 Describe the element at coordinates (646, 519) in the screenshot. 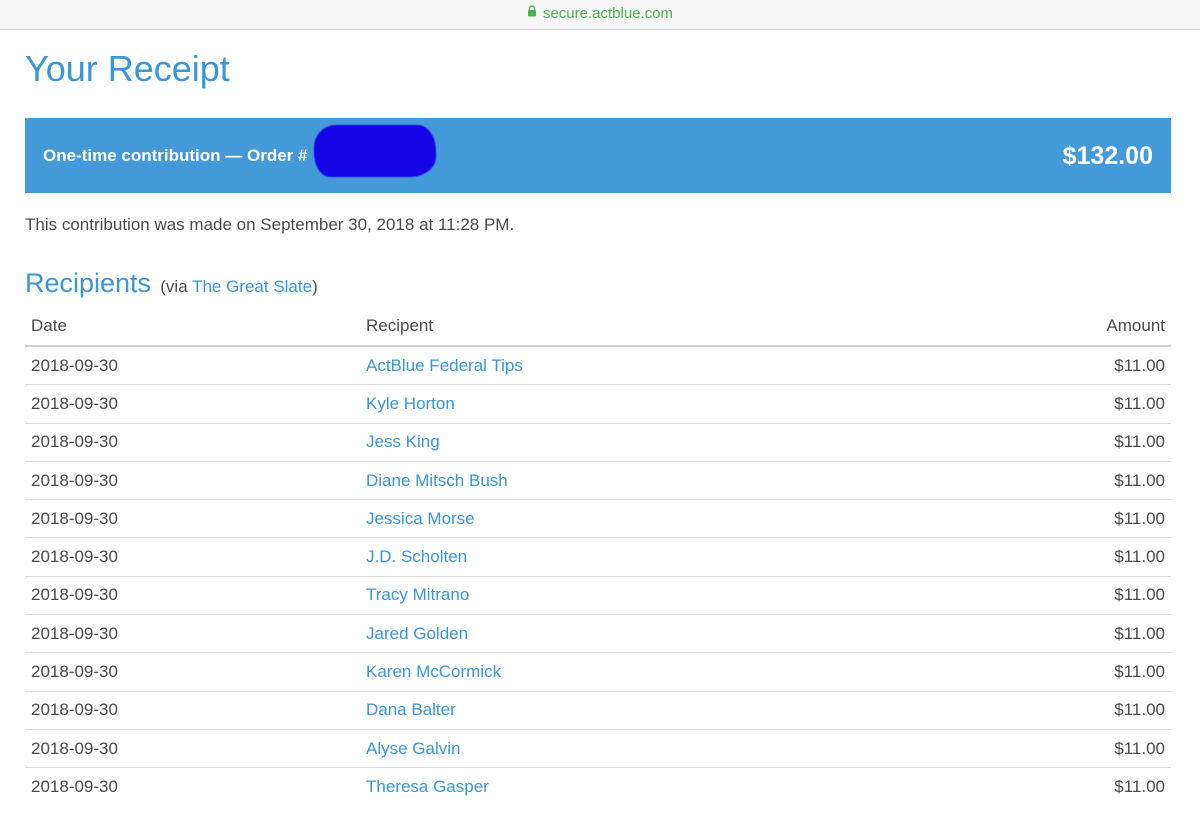

I see `recipient-link: Jessica Morse` at that location.